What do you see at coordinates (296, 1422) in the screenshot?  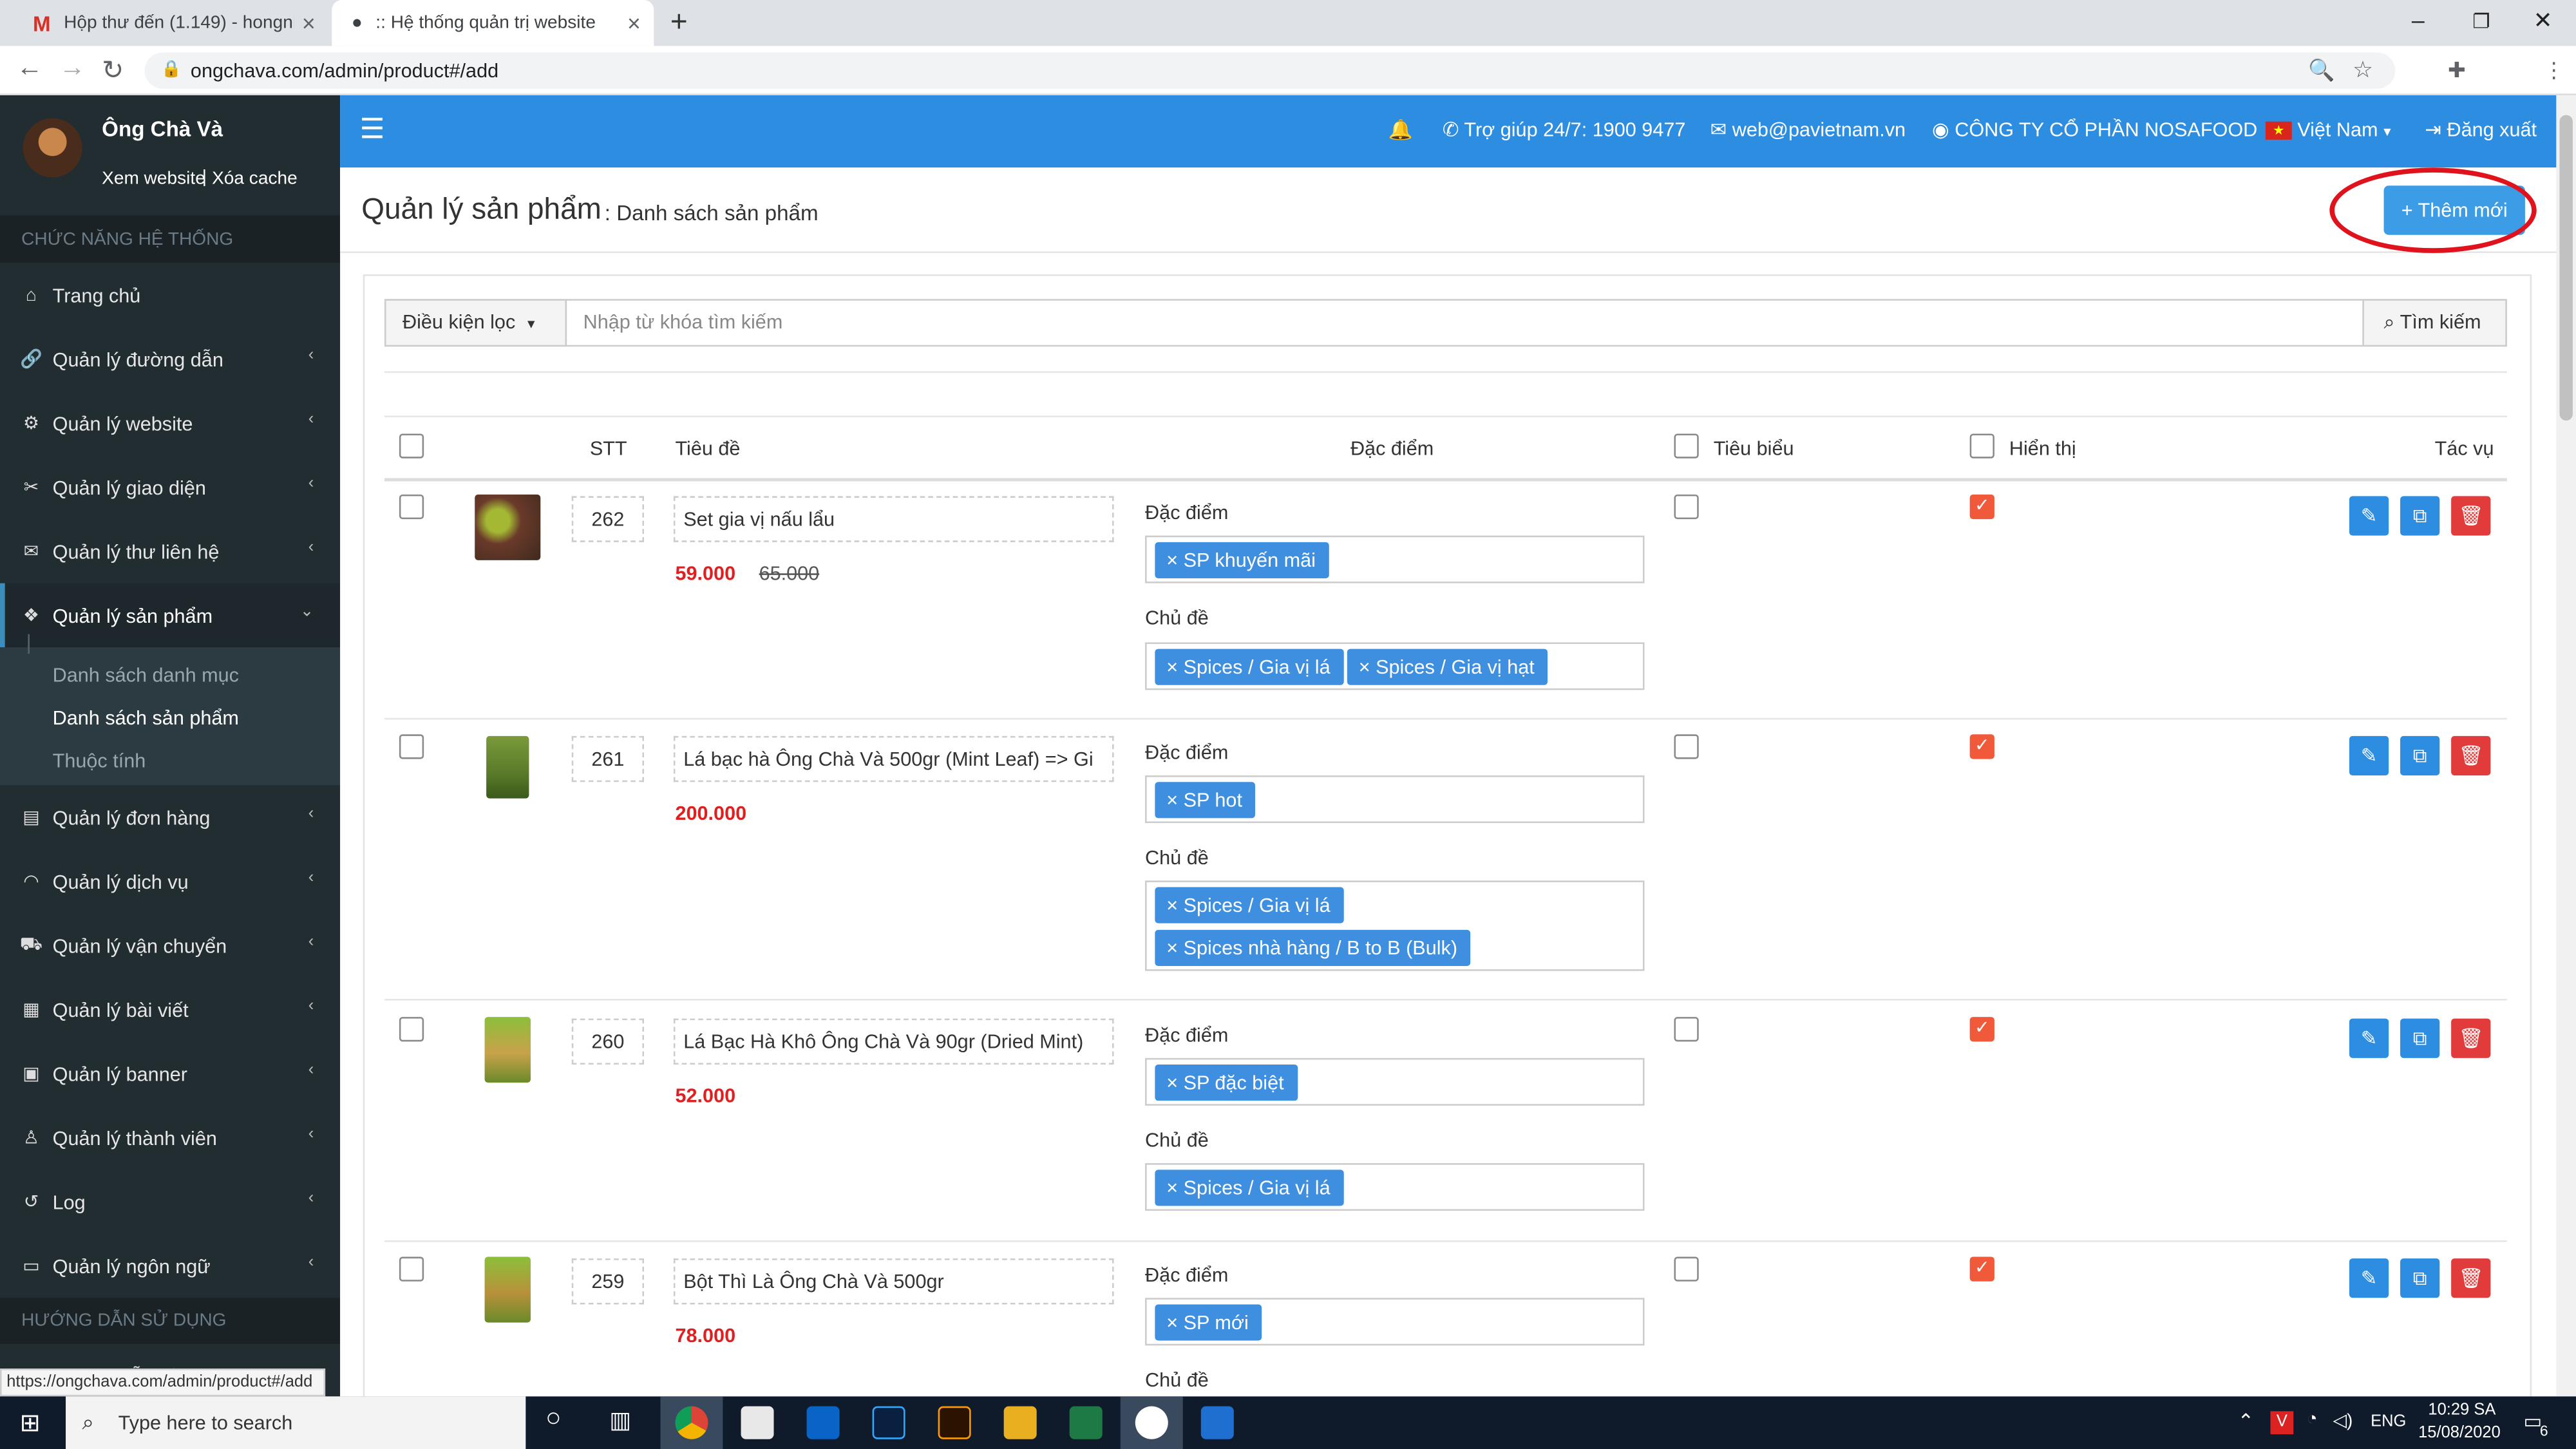 I see `taskbar-search-input: ⌕ Type here to search` at bounding box center [296, 1422].